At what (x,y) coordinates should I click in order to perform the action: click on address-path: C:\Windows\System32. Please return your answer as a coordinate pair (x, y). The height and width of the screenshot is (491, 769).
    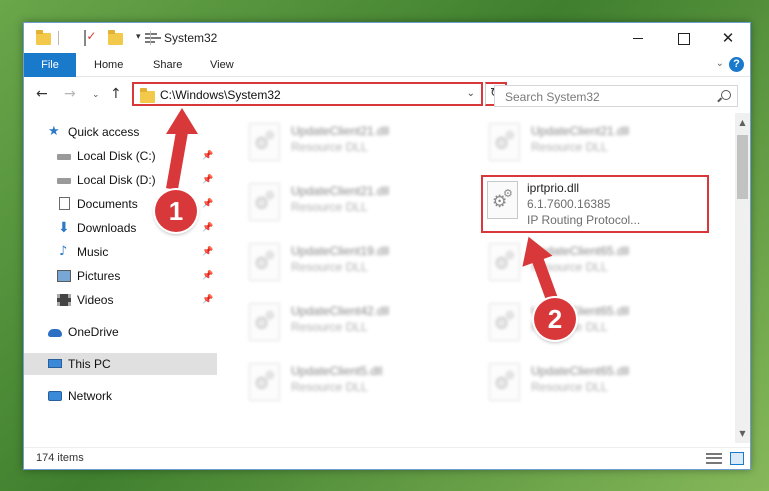
    Looking at the image, I should click on (220, 95).